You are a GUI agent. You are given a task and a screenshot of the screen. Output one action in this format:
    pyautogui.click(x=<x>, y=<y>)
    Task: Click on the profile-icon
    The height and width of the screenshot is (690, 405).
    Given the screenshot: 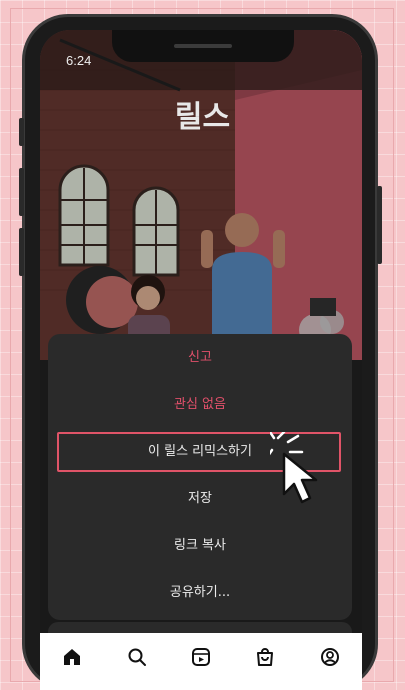 What is the action you would take?
    pyautogui.click(x=329, y=657)
    